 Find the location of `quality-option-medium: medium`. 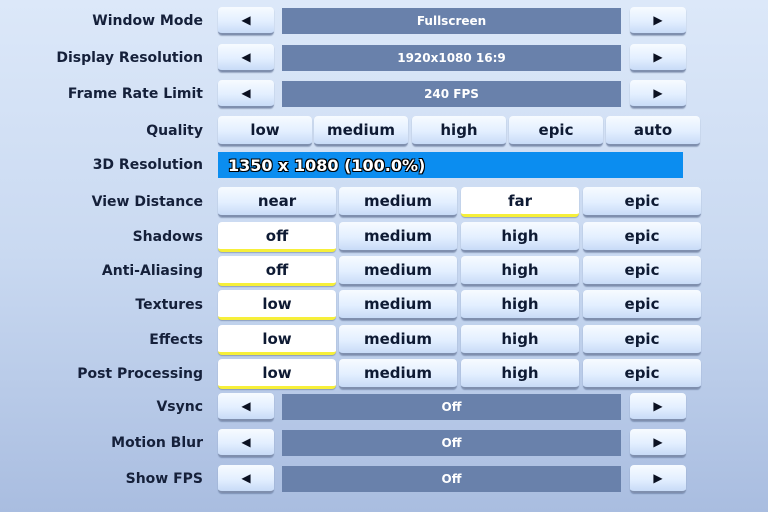

quality-option-medium: medium is located at coordinates (361, 131).